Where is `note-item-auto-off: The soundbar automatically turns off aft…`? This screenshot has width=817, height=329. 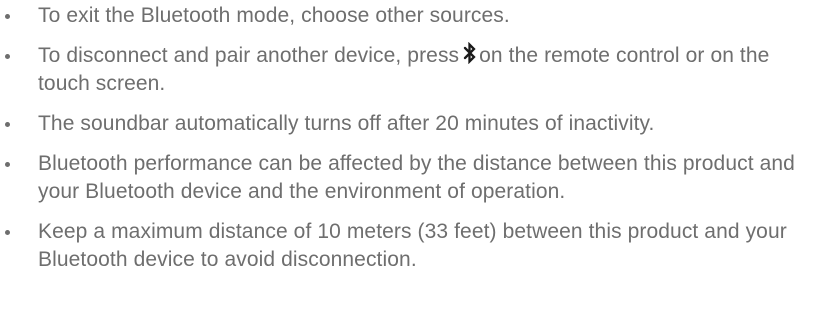
note-item-auto-off: The soundbar automatically turns off aft… is located at coordinates (408, 124).